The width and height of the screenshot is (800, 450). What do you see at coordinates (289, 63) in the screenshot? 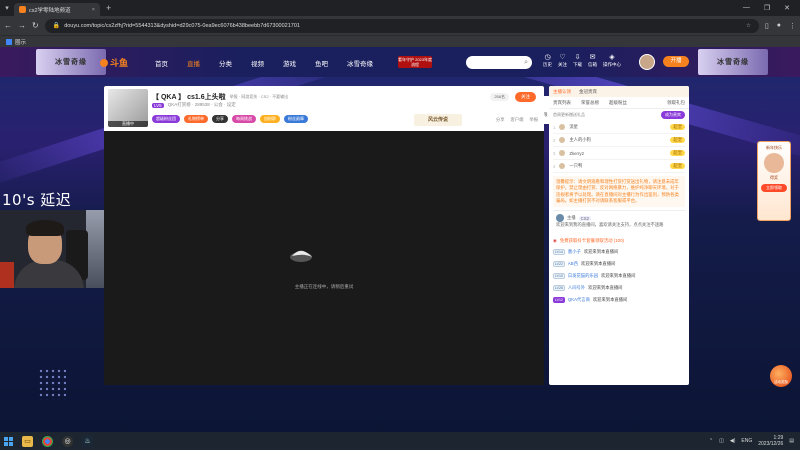
I see `nav-game: 游戏` at bounding box center [289, 63].